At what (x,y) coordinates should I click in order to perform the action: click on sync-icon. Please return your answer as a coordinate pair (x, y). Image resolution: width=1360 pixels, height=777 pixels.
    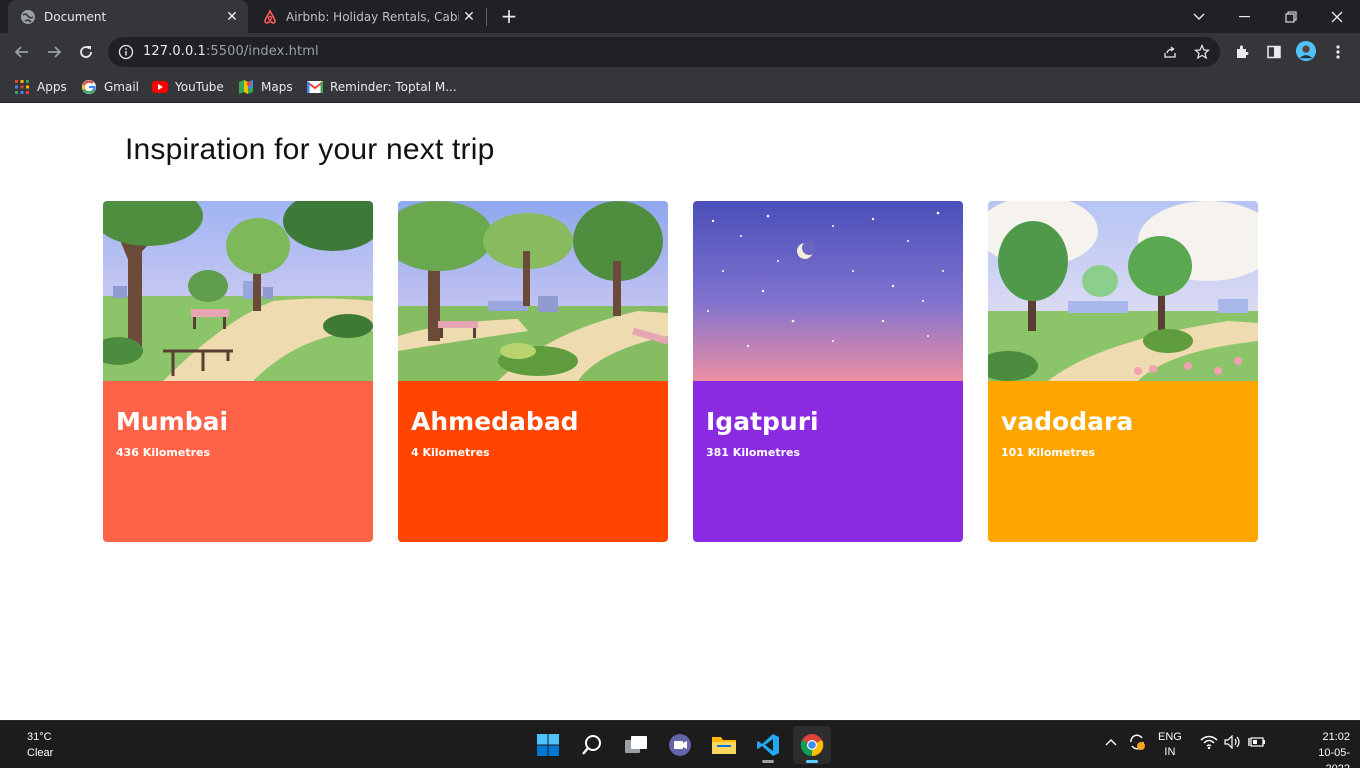
    Looking at the image, I should click on (1137, 744).